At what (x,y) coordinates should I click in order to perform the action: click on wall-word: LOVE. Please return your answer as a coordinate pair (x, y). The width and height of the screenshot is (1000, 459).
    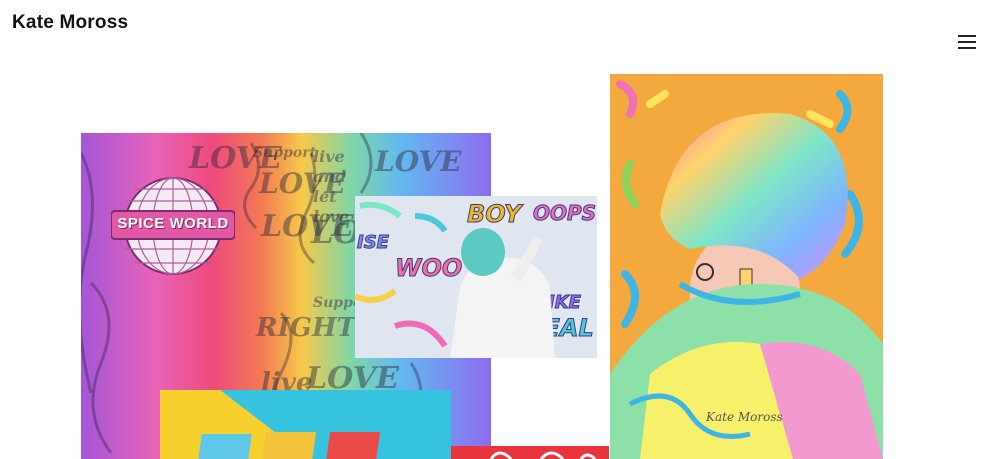
    Looking at the image, I should click on (418, 161).